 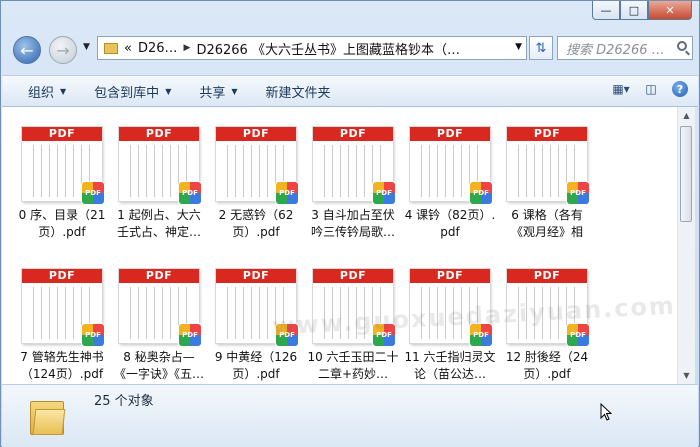 I want to click on address-bar: « D26… ▶ D26266 《大六壬丛书》上图藏蓝格钞本（… ▼, so click(x=312, y=48).